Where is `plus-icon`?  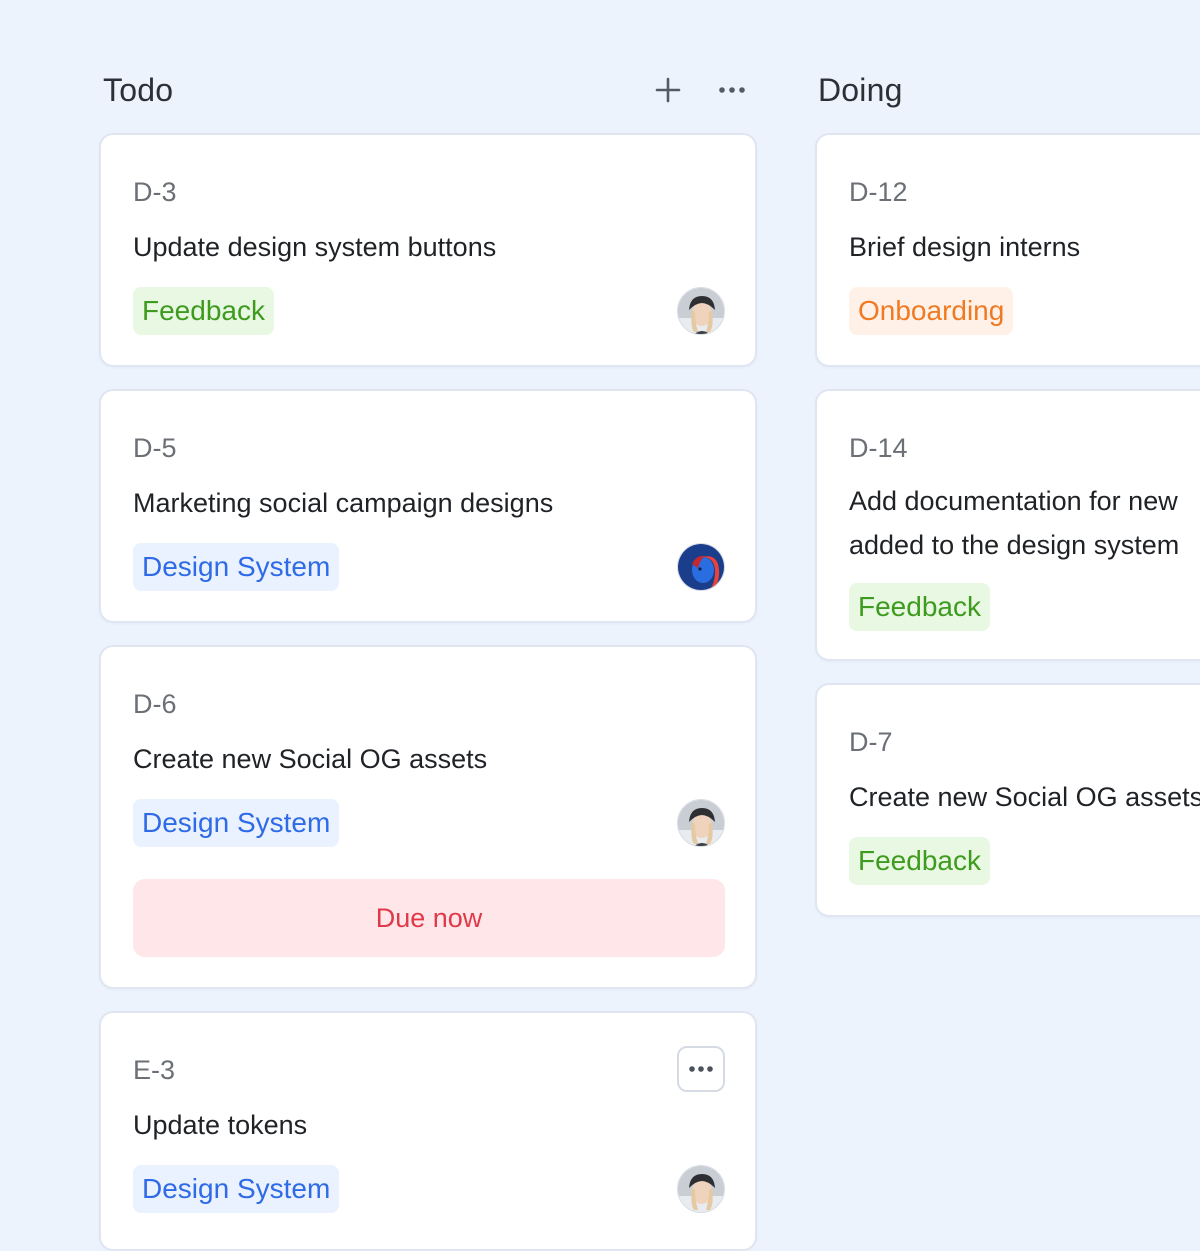
plus-icon is located at coordinates (668, 90).